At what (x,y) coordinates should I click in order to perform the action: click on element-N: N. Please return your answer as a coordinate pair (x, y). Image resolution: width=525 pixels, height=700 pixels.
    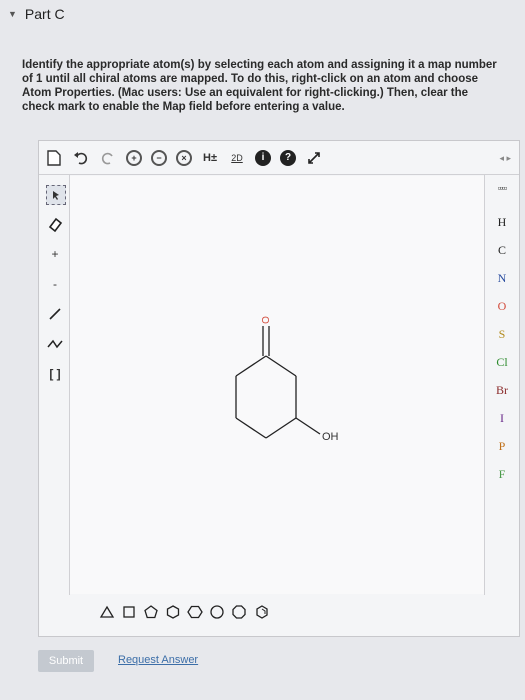
    Looking at the image, I should click on (502, 278).